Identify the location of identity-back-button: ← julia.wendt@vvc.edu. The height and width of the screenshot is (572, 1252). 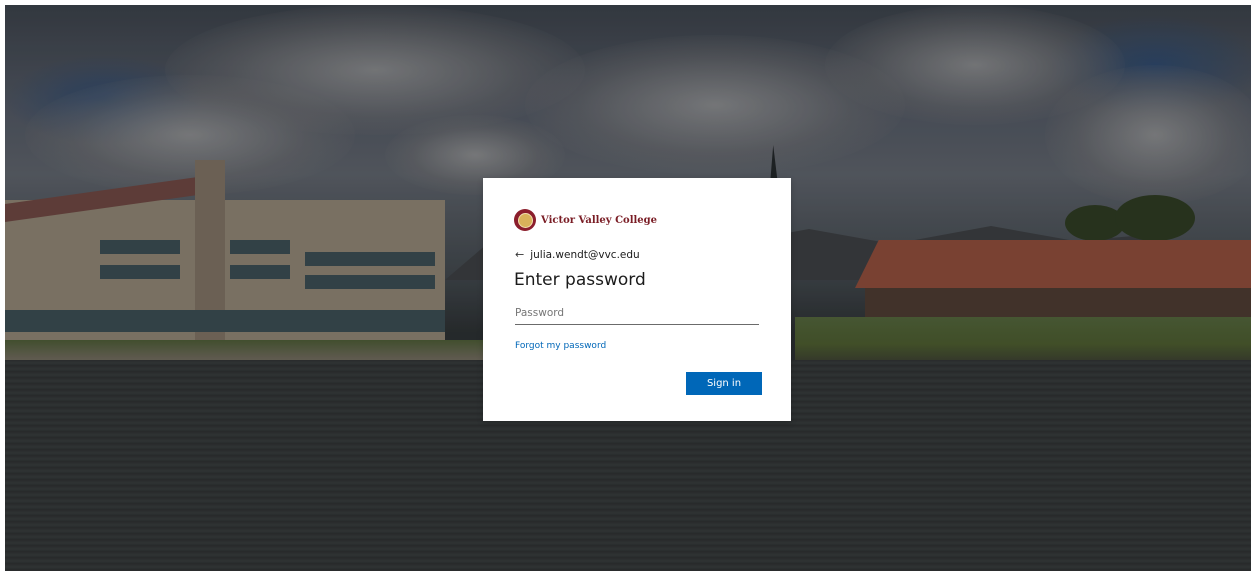
(577, 254).